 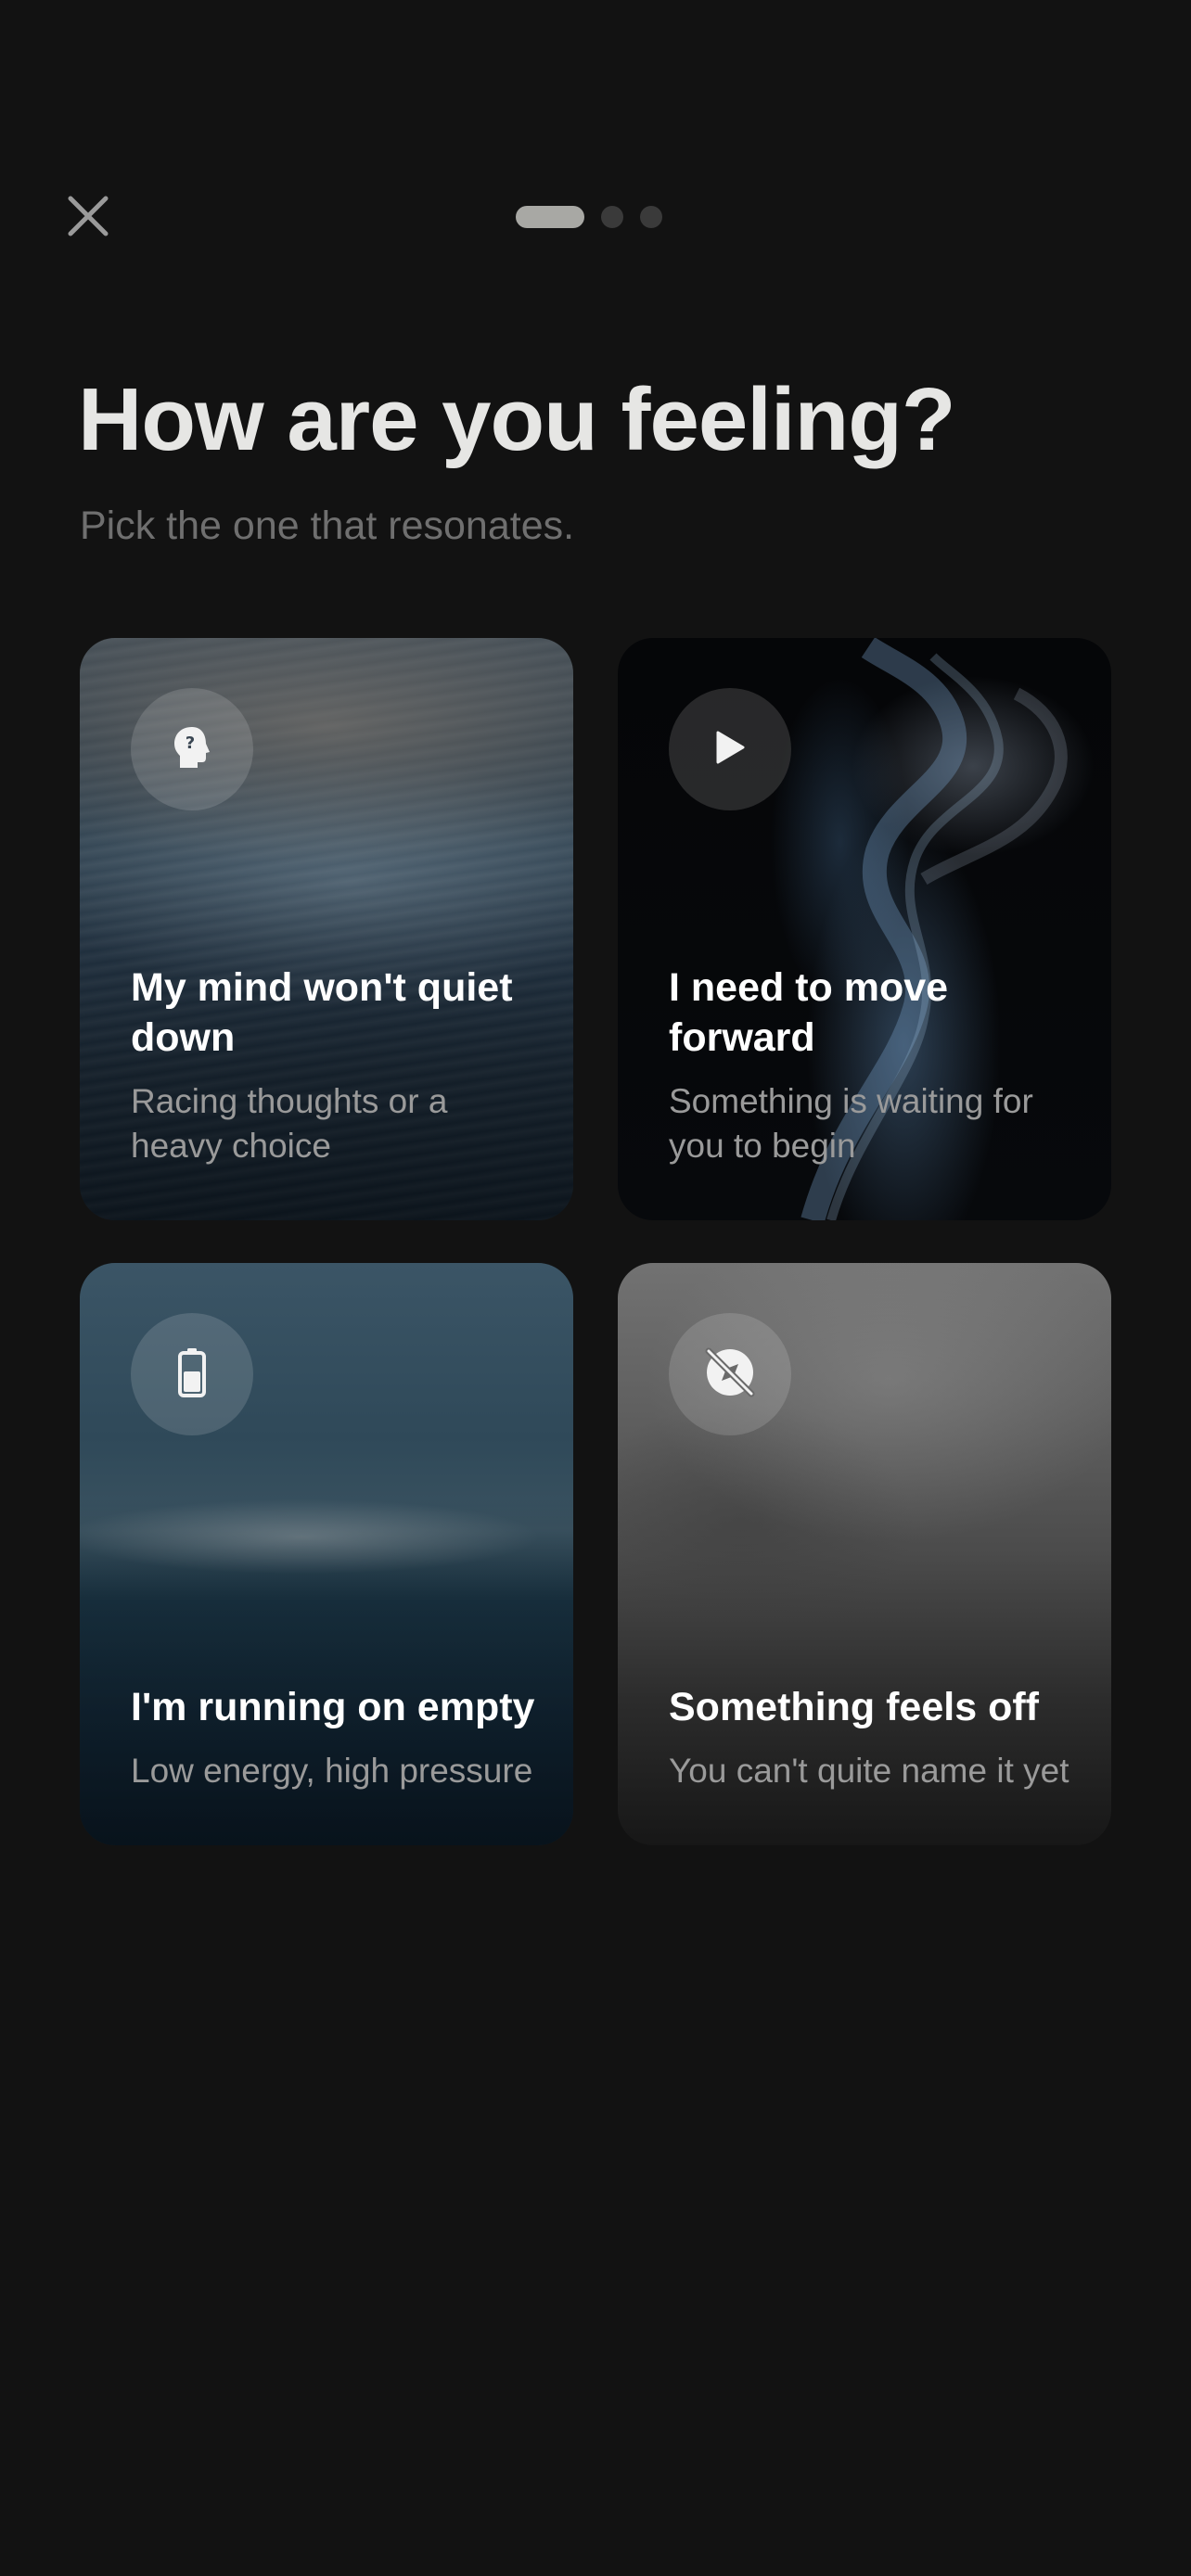 I want to click on card-subtitle: Low energy, high pressure, so click(x=332, y=1771).